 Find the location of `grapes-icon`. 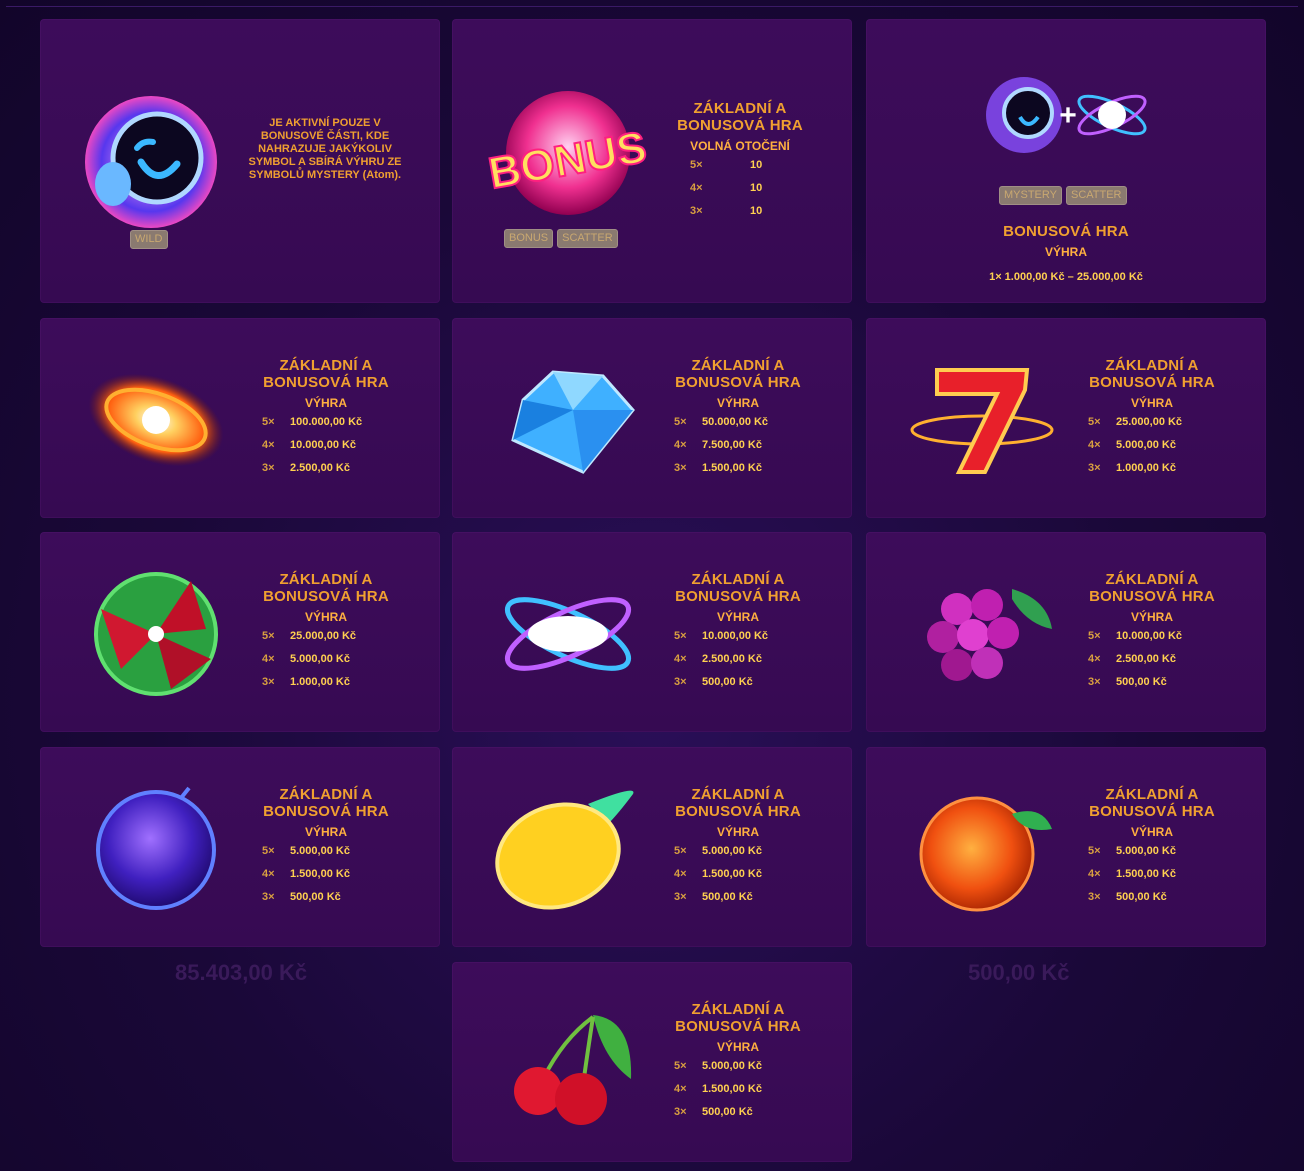

grapes-icon is located at coordinates (982, 634).